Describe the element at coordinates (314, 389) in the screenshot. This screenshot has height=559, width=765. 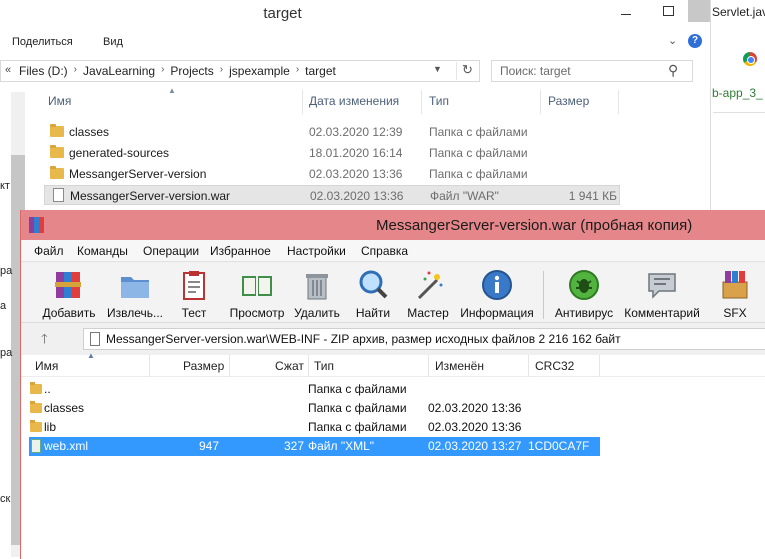
I see `archive-row: .. Папка с файлами` at that location.